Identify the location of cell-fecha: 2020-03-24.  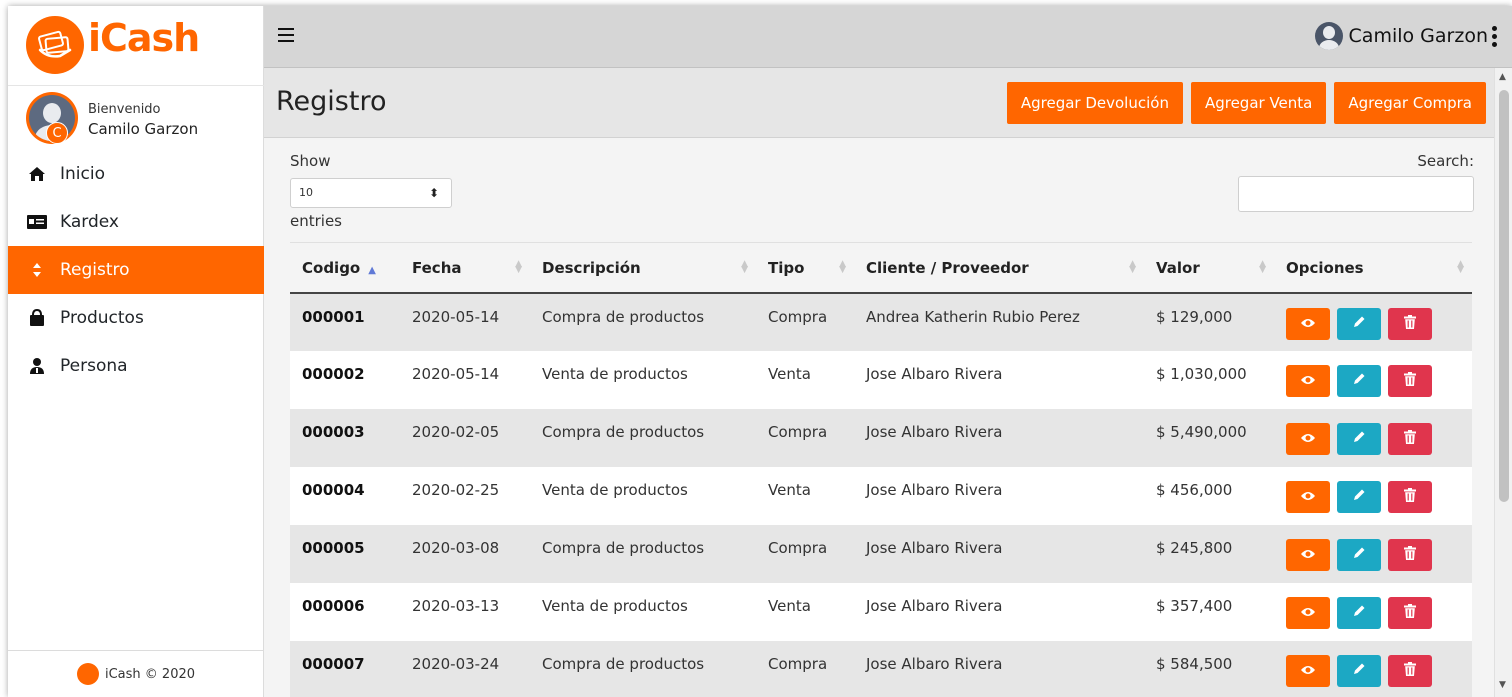
(456, 664).